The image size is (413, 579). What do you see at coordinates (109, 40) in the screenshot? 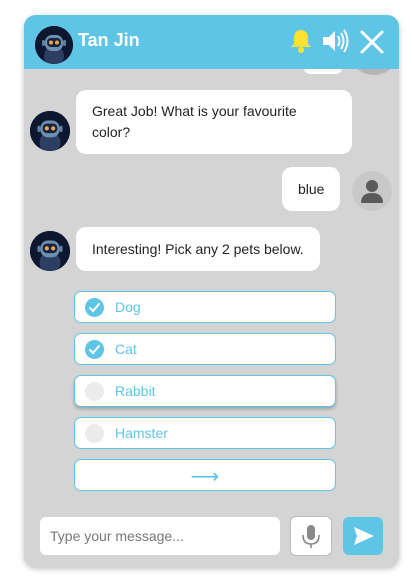
I see `chat-title: Tan Jin` at bounding box center [109, 40].